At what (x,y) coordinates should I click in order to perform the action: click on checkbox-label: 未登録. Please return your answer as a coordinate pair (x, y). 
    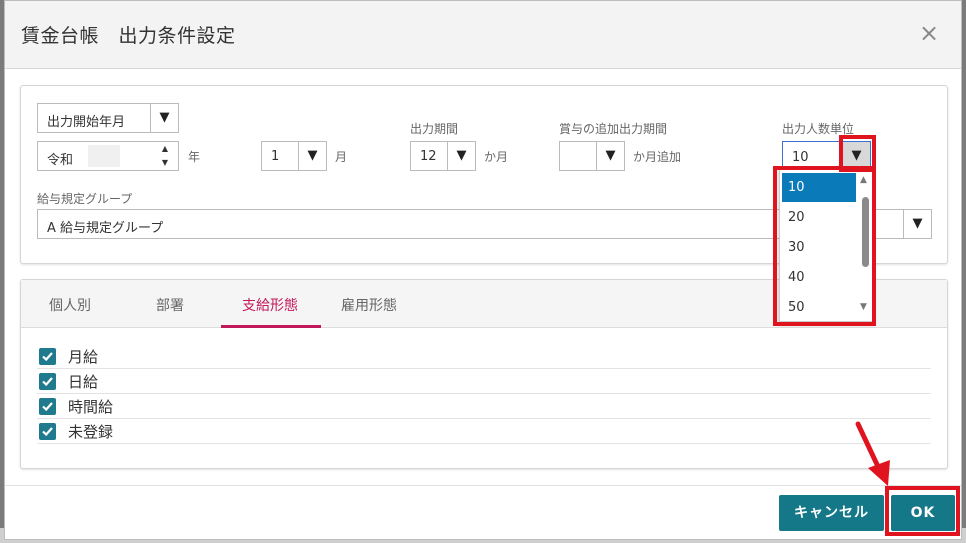
    Looking at the image, I should click on (91, 432).